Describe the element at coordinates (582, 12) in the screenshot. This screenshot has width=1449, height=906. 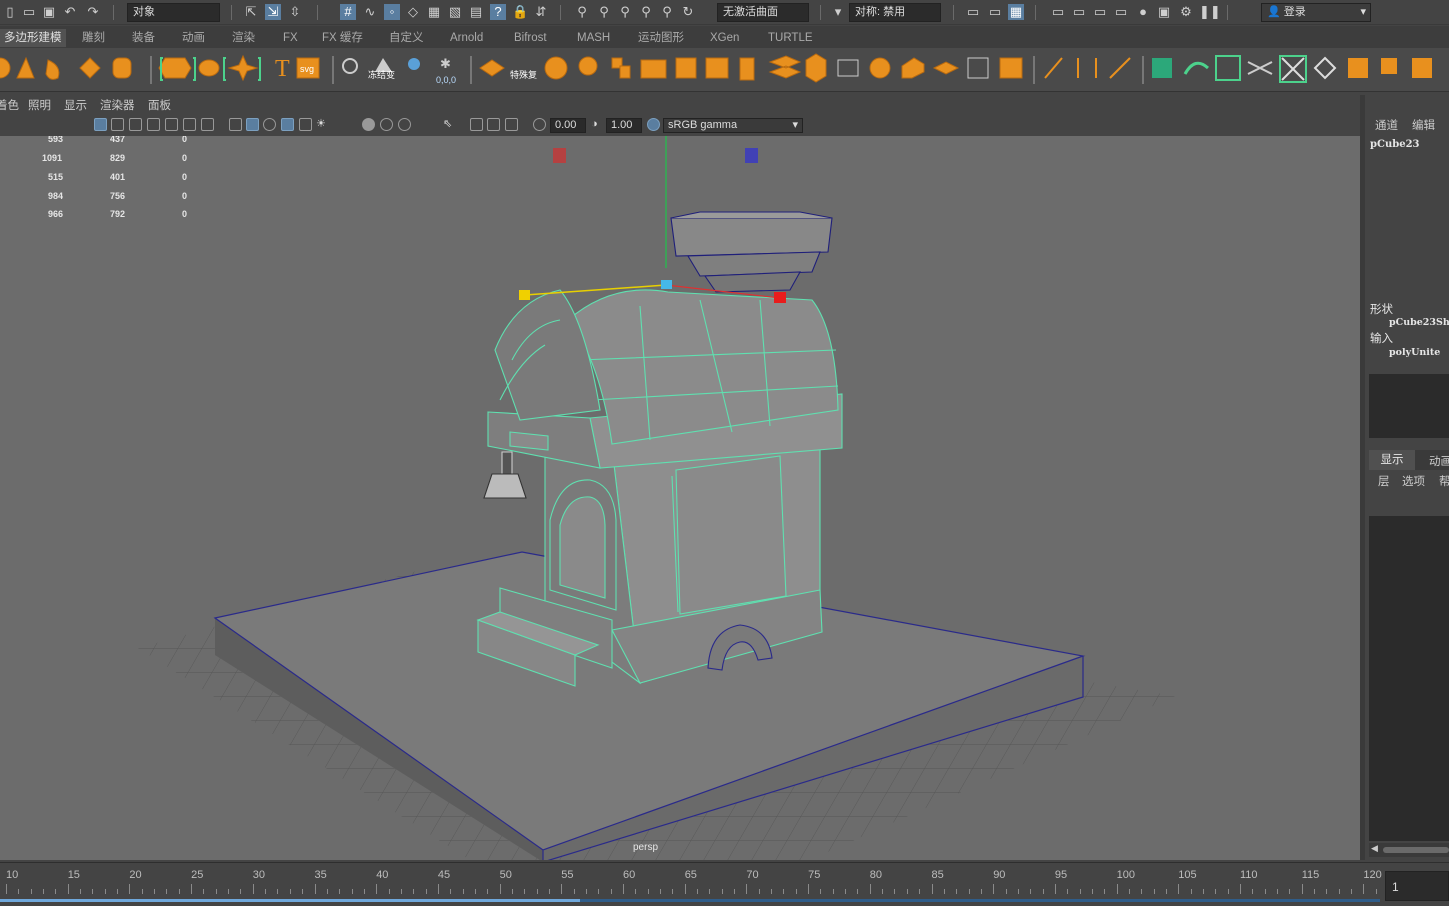
I see `lasso-select-icon: ⚲` at that location.